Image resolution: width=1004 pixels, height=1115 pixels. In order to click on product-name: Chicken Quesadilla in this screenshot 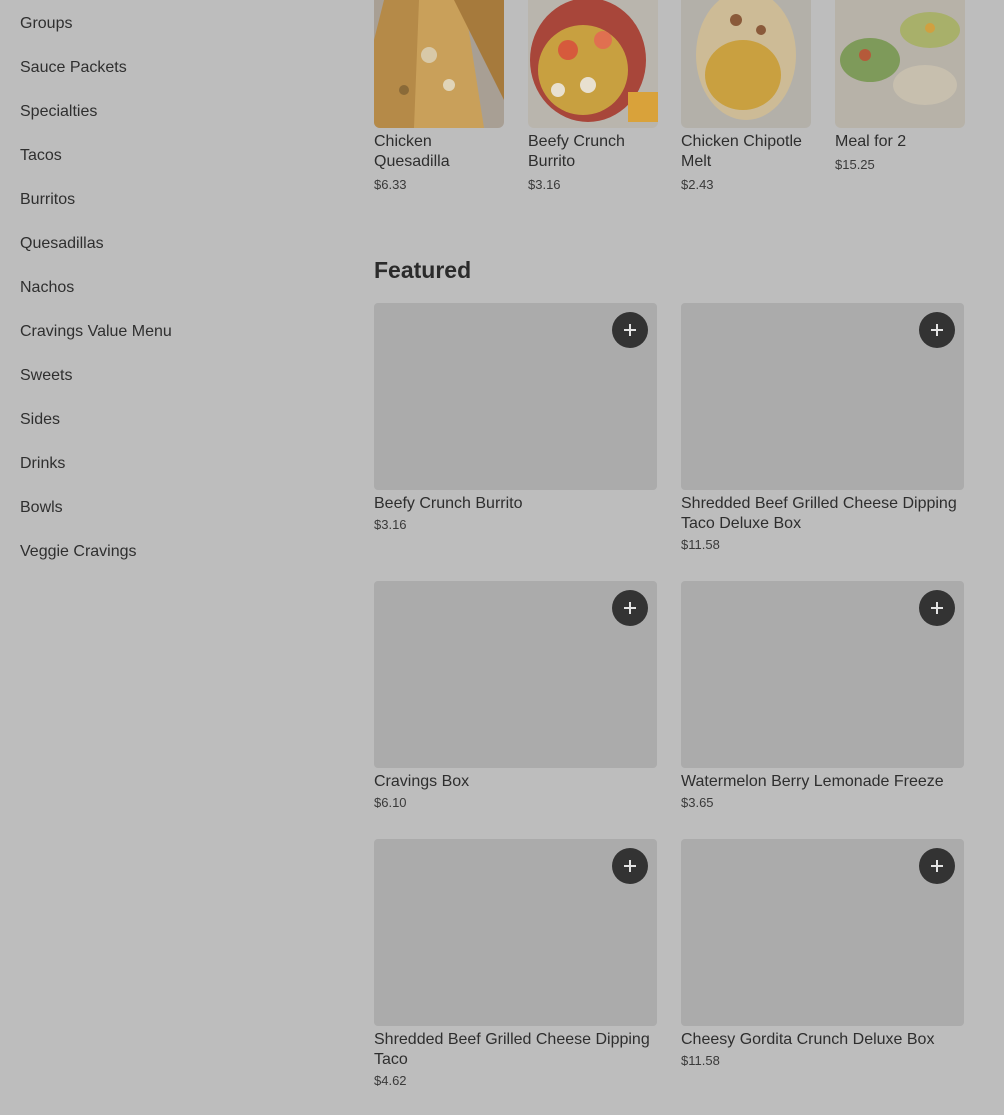, I will do `click(412, 151)`.